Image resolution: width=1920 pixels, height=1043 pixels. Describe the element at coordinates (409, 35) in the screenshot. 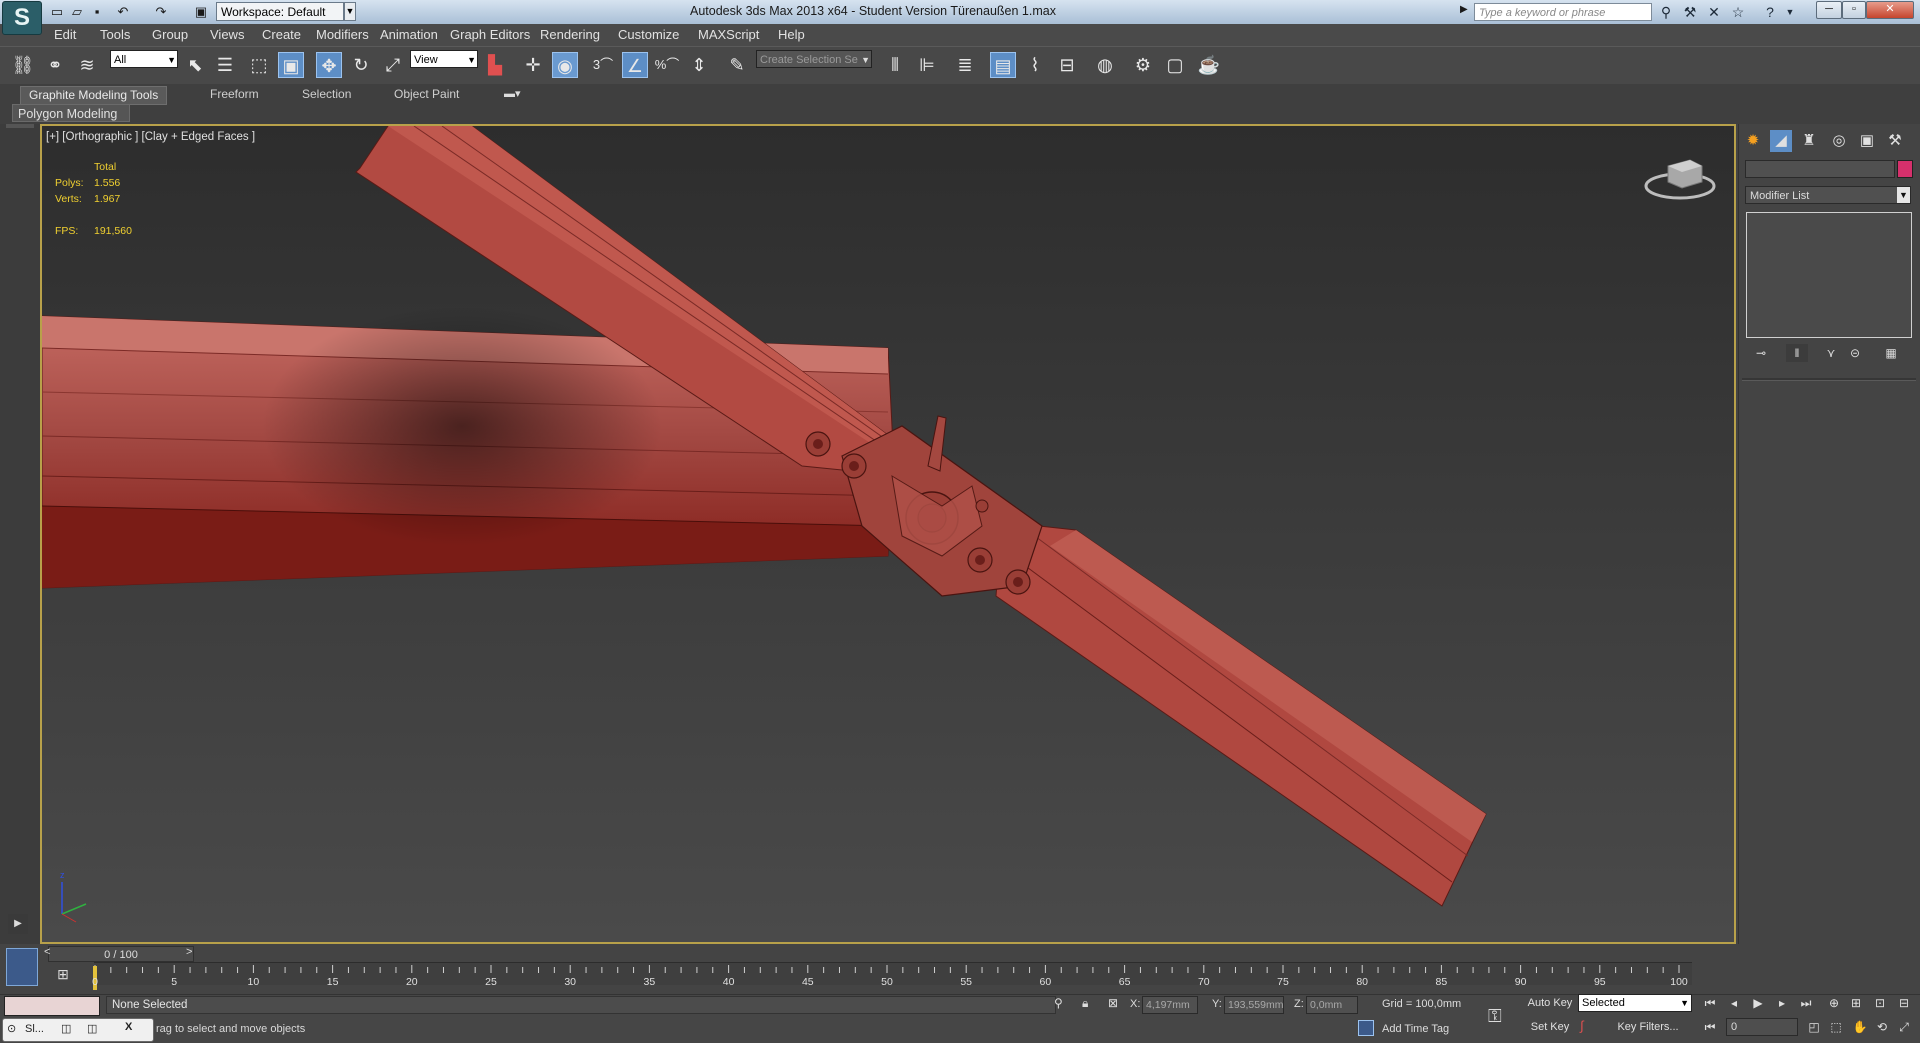

I see `menu-animation: Animation` at that location.